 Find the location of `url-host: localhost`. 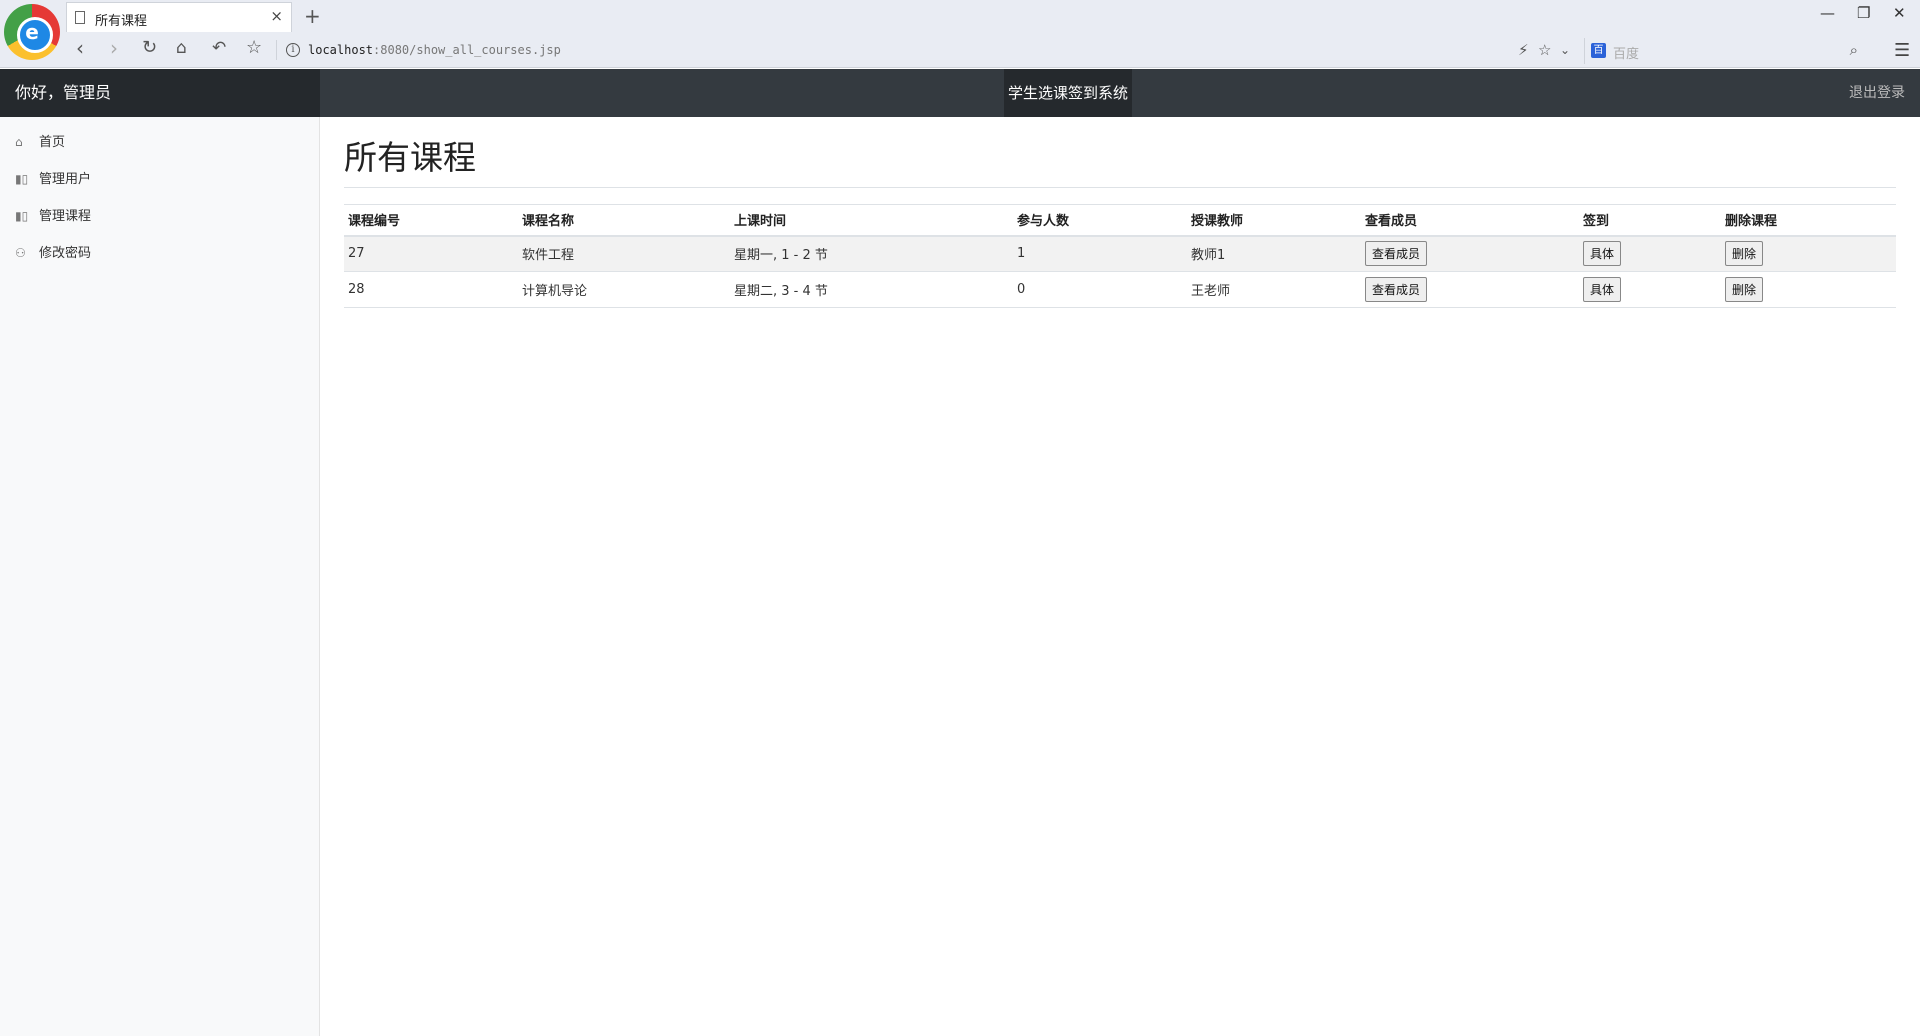

url-host: localhost is located at coordinates (341, 50).